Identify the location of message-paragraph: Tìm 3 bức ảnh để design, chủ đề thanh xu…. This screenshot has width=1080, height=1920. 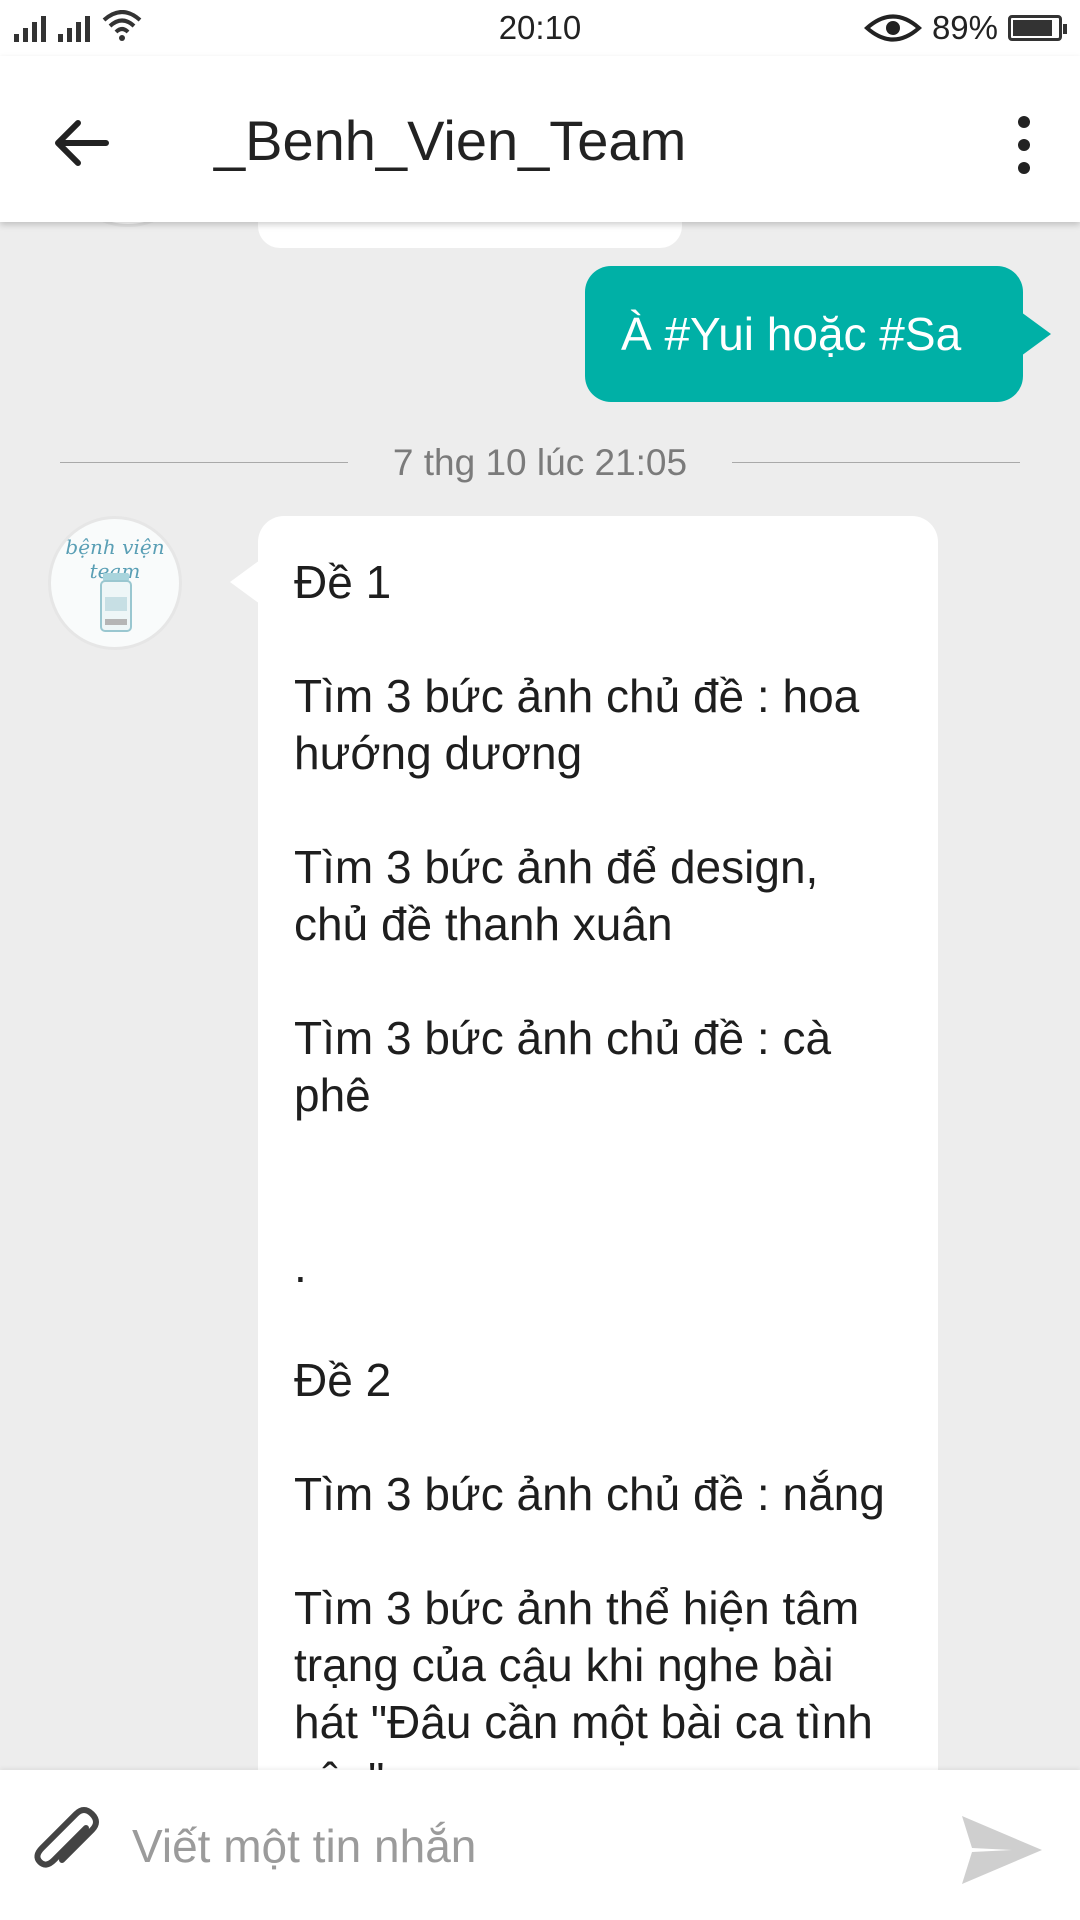
(556, 895).